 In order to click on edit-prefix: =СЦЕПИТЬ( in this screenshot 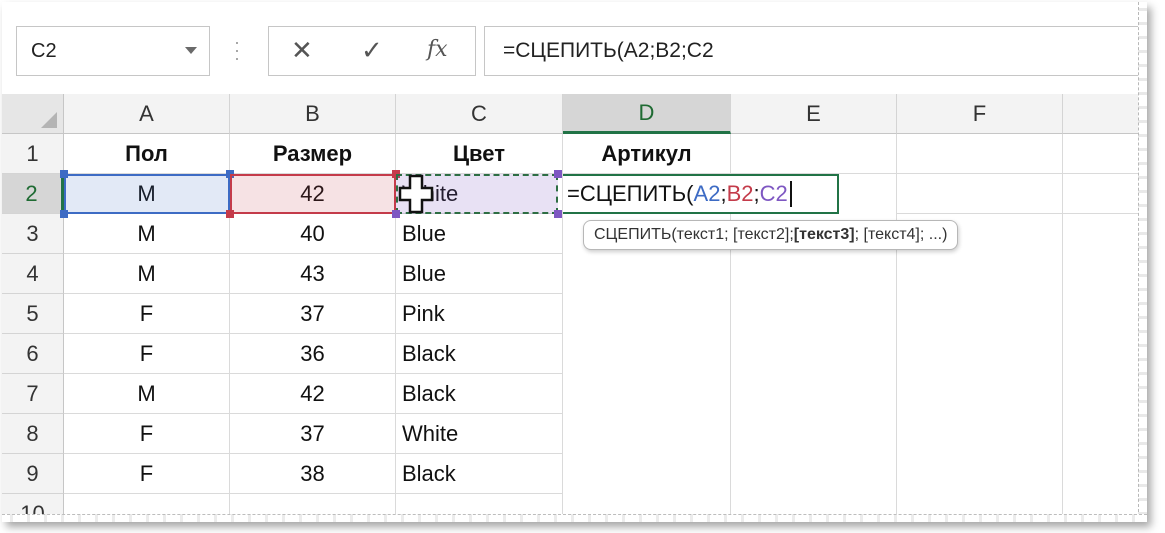, I will do `click(630, 193)`.